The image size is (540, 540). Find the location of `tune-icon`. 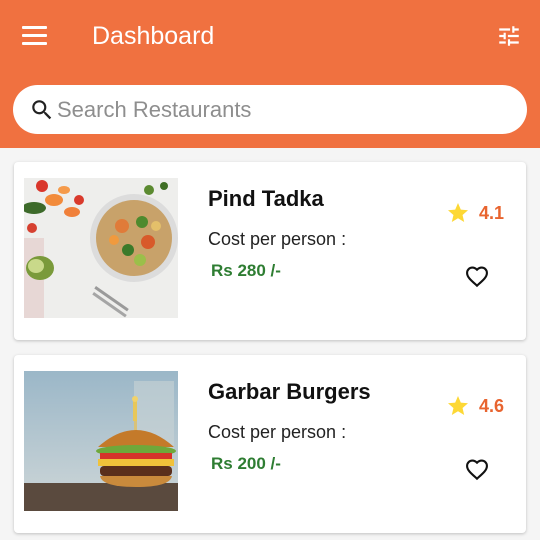

tune-icon is located at coordinates (509, 36).